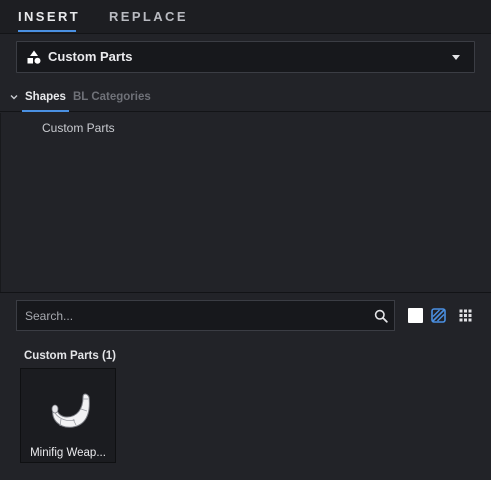  What do you see at coordinates (78, 128) in the screenshot?
I see `category-item-label: Custom Parts` at bounding box center [78, 128].